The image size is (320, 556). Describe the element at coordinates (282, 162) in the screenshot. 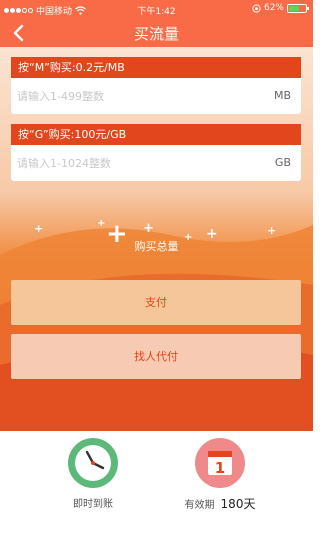

I see `gb-unit-label: GB` at that location.